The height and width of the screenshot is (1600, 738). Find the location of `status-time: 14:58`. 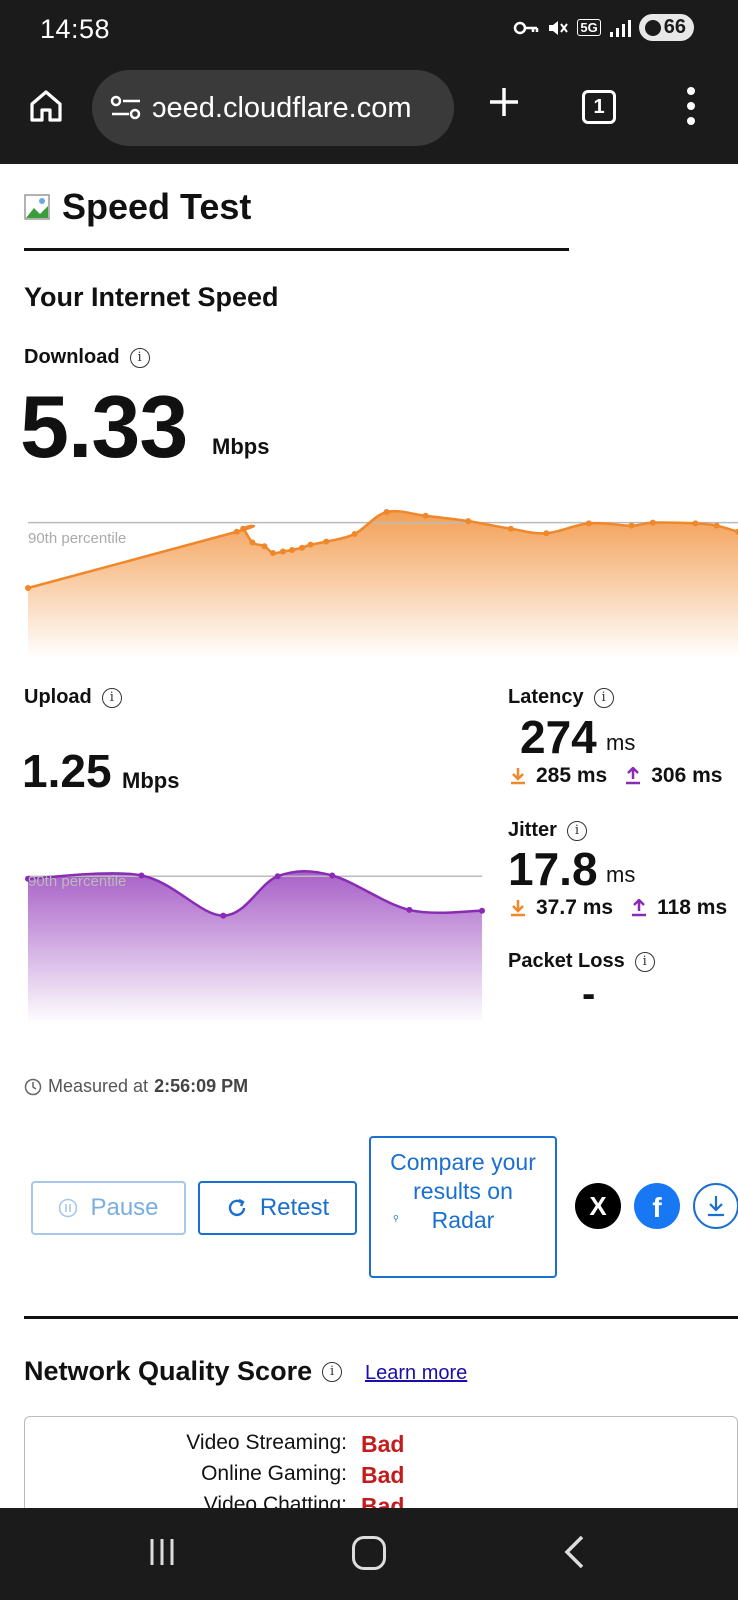

status-time: 14:58 is located at coordinates (75, 29).